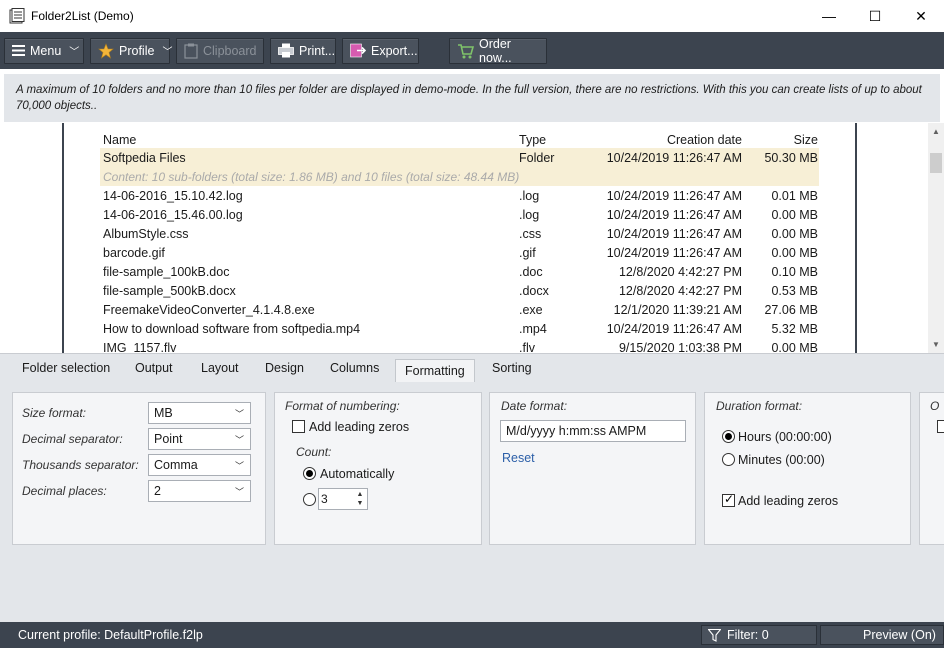 This screenshot has width=944, height=648. Describe the element at coordinates (343, 499) in the screenshot. I see `count-stepper: 3 ▲ ▼` at that location.